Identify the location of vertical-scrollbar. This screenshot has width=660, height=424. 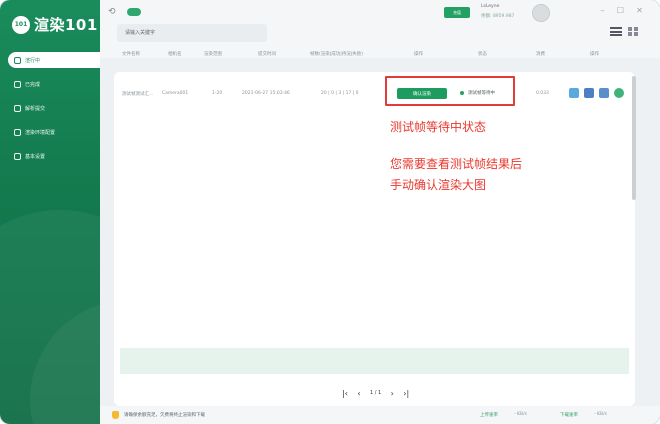
(634, 138).